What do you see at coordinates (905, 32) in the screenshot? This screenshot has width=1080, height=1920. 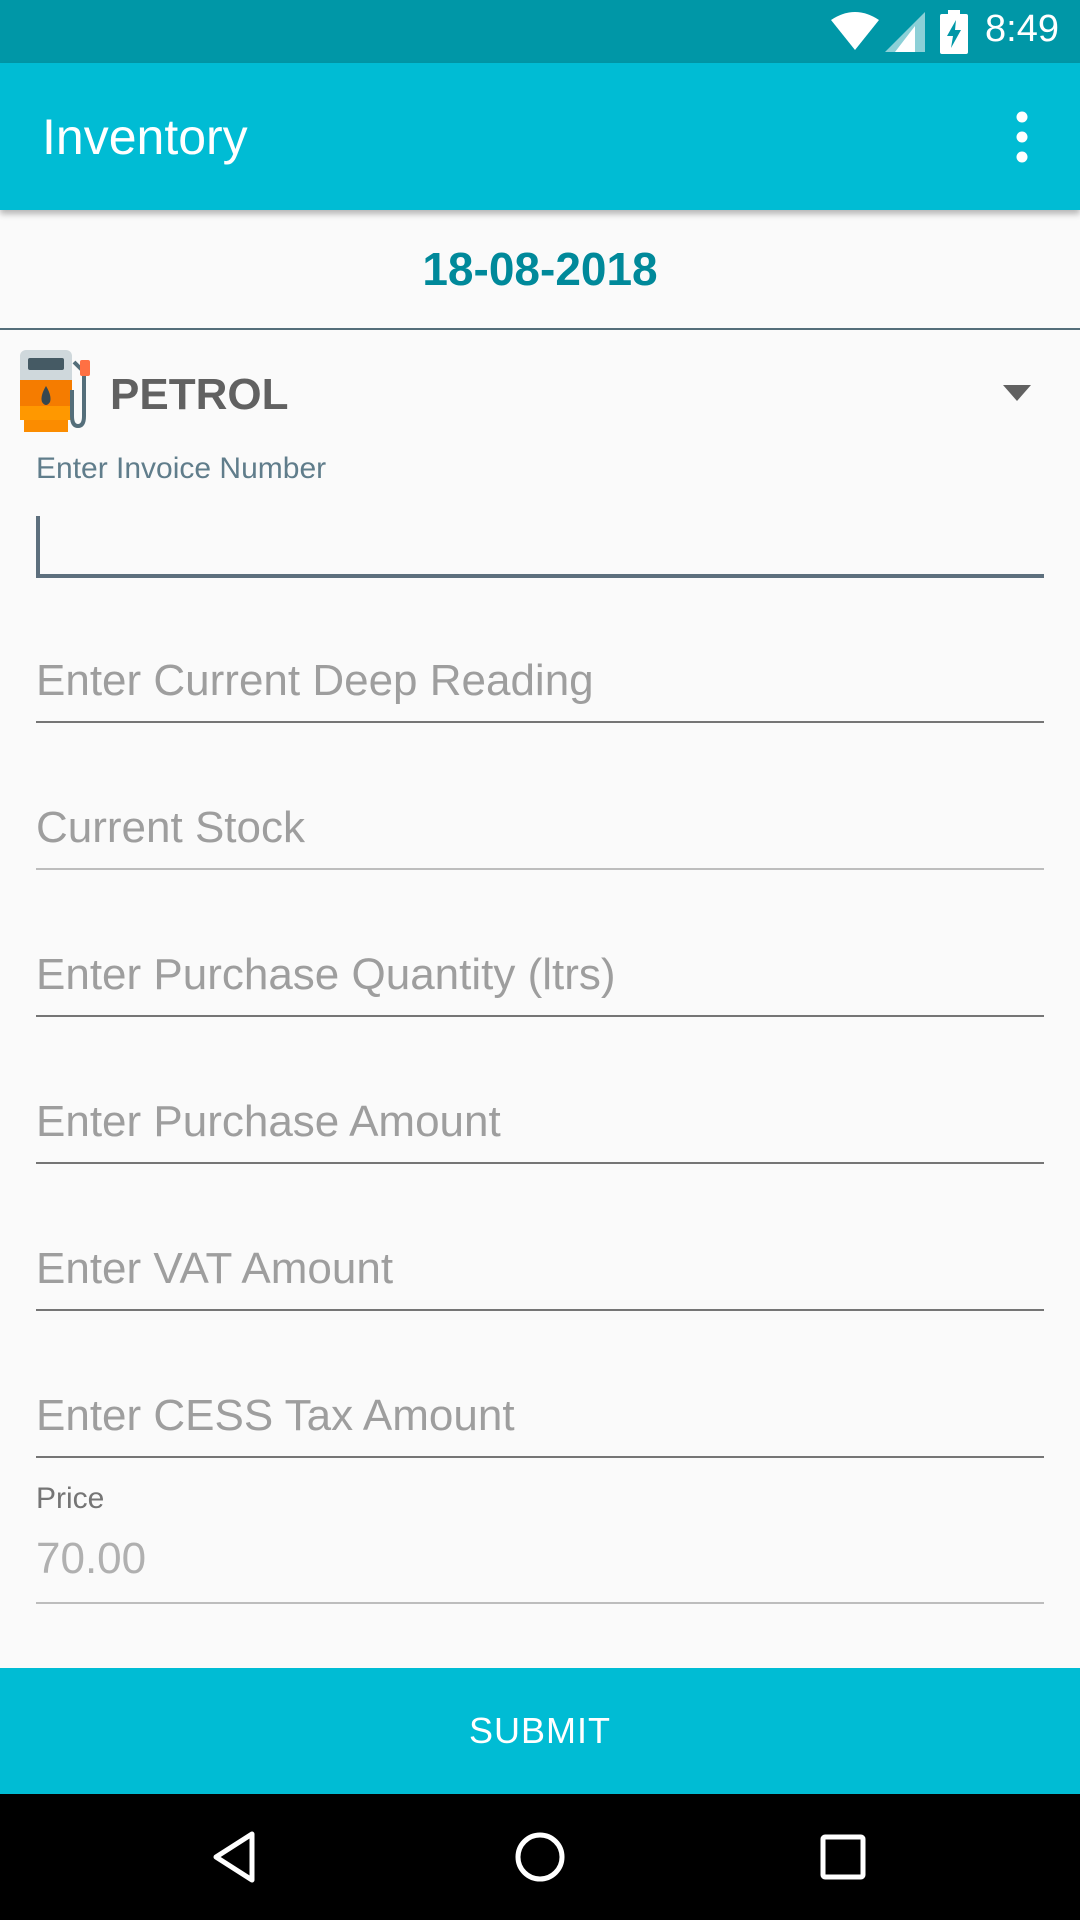 I see `cell-signal-icon` at bounding box center [905, 32].